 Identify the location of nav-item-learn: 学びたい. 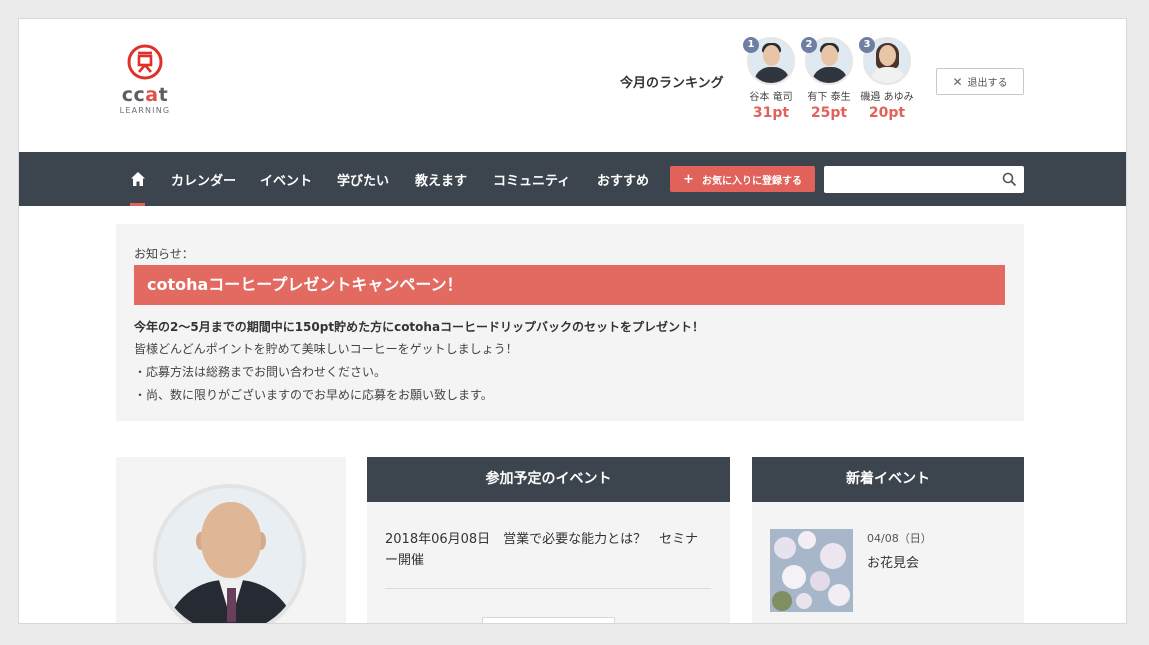
(363, 179).